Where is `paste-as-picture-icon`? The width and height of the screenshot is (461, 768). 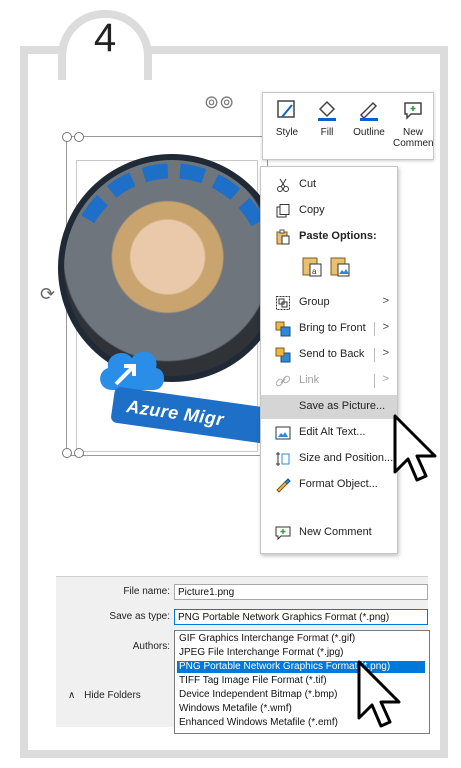 paste-as-picture-icon is located at coordinates (340, 266).